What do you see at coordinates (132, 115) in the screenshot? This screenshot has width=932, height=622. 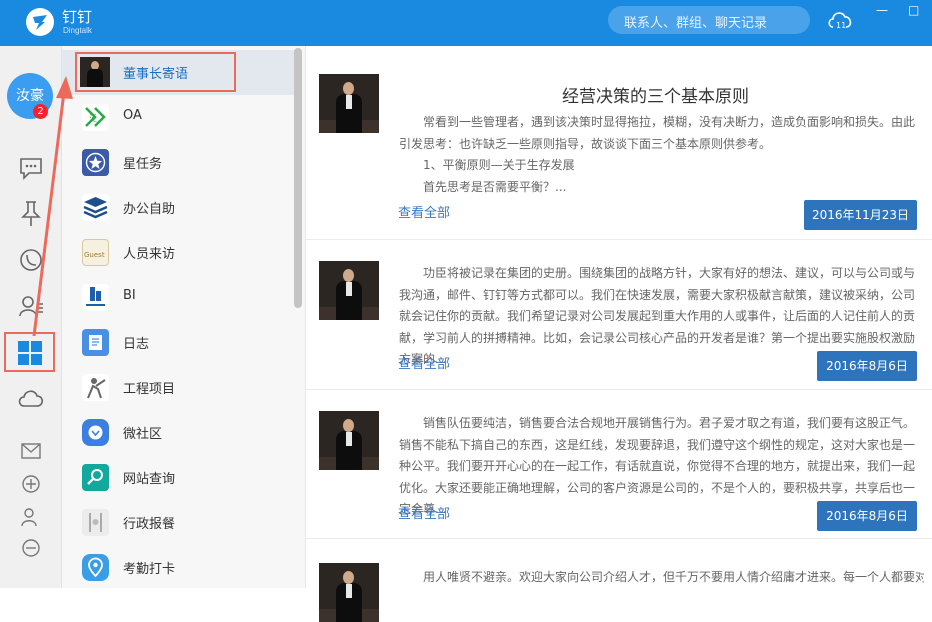 I see `app-label: OA` at bounding box center [132, 115].